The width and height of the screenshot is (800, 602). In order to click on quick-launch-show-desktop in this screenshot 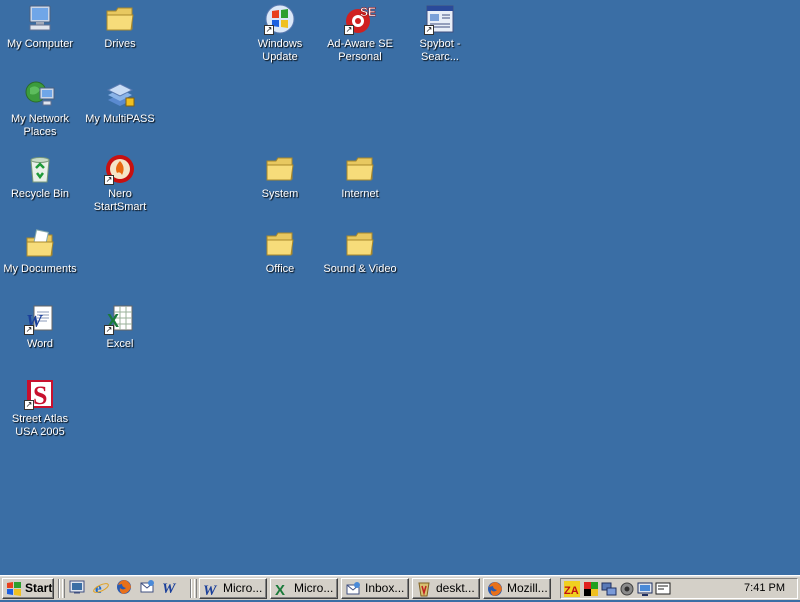, I will do `click(77, 589)`.